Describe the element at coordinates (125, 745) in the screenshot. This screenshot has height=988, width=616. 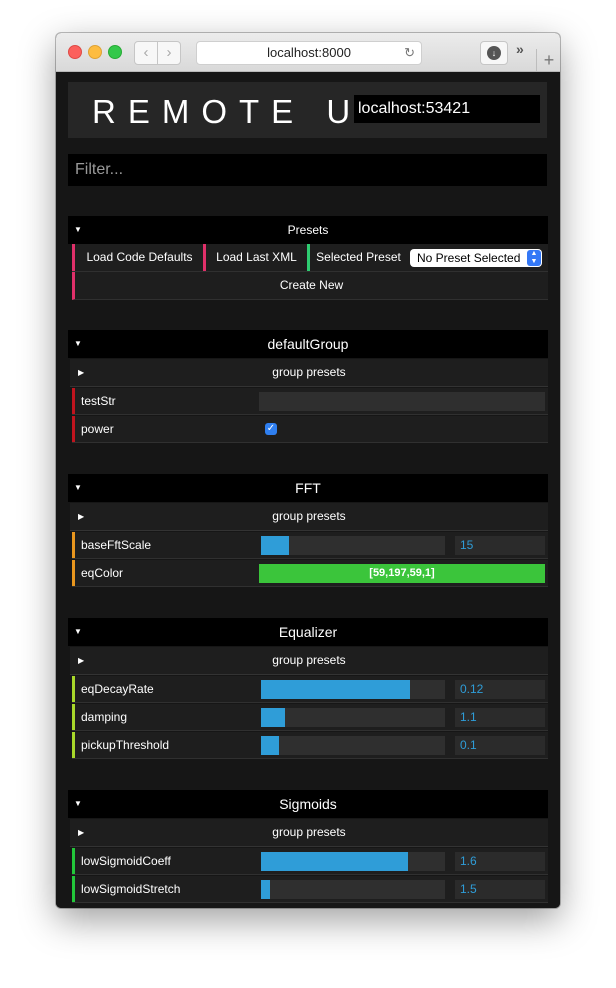
I see `param-label: pickupThreshold` at that location.